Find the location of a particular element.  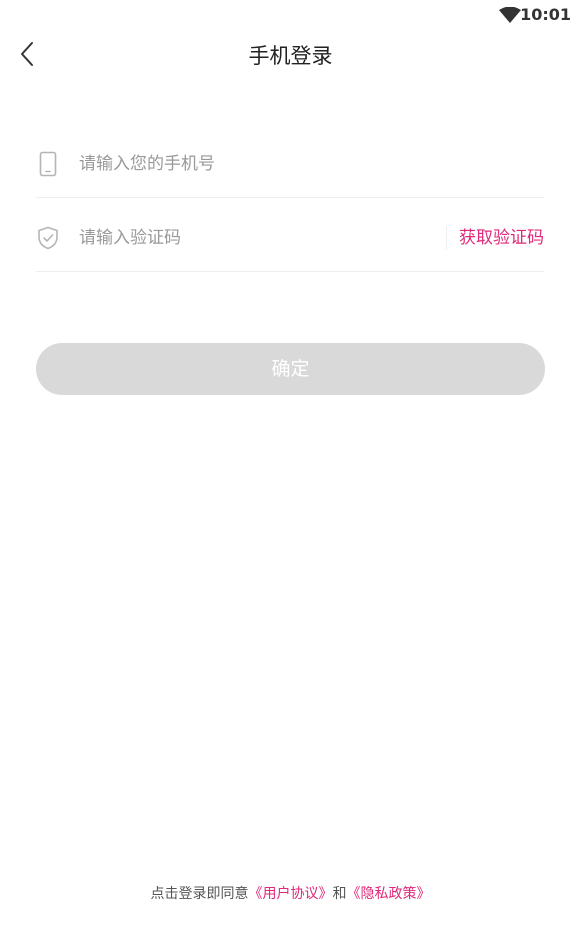

user-agreement-link: 《用户协议》 is located at coordinates (291, 894).